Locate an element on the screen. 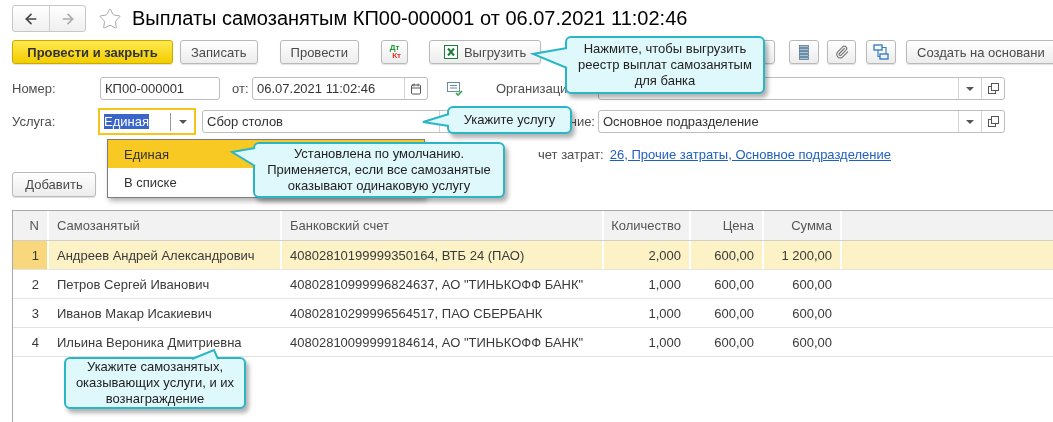 Image resolution: width=1053 pixels, height=422 pixels. hint-tooltip: Укажите услугу is located at coordinates (509, 120).